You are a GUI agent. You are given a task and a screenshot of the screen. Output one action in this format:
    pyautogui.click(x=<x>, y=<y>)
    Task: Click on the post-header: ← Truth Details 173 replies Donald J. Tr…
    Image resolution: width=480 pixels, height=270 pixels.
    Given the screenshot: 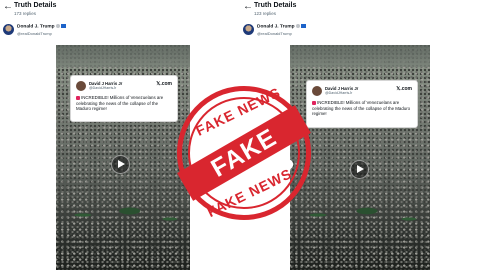 What is the action you would take?
    pyautogui.click(x=120, y=22)
    